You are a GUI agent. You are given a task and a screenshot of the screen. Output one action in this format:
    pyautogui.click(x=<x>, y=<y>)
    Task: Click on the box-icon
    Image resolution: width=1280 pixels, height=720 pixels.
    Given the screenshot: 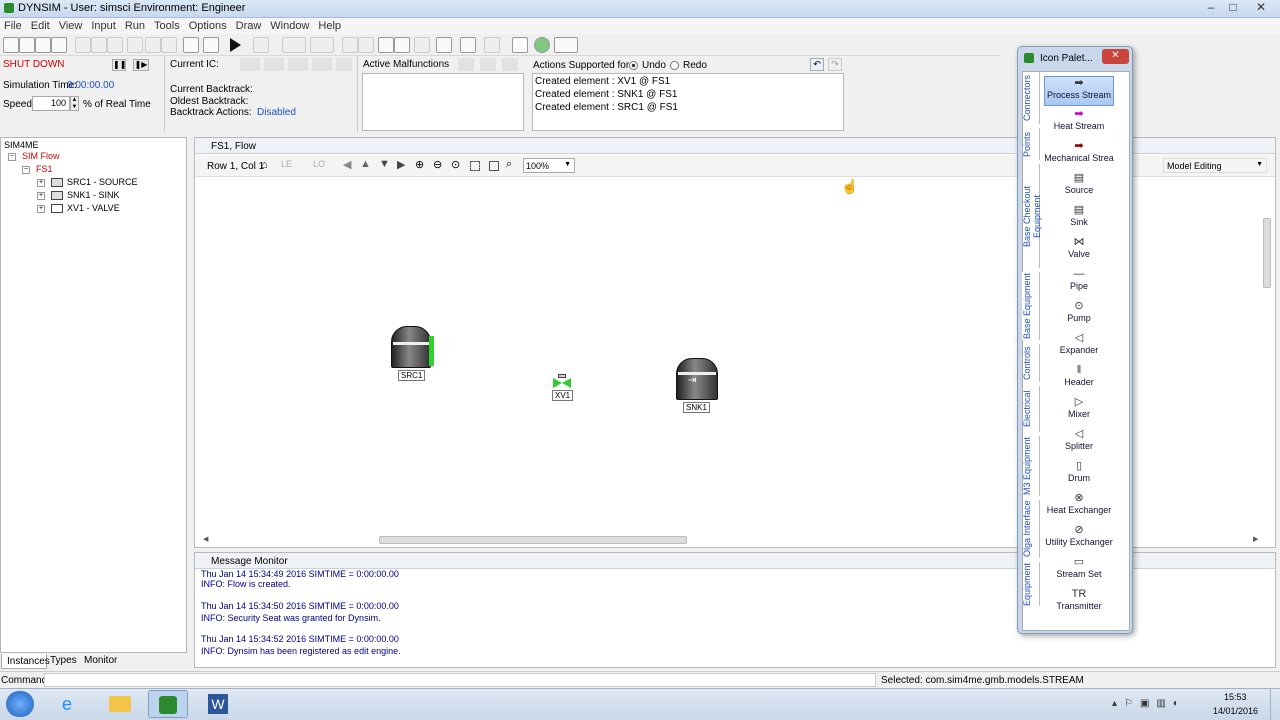 What is the action you would take?
    pyautogui.click(x=422, y=45)
    